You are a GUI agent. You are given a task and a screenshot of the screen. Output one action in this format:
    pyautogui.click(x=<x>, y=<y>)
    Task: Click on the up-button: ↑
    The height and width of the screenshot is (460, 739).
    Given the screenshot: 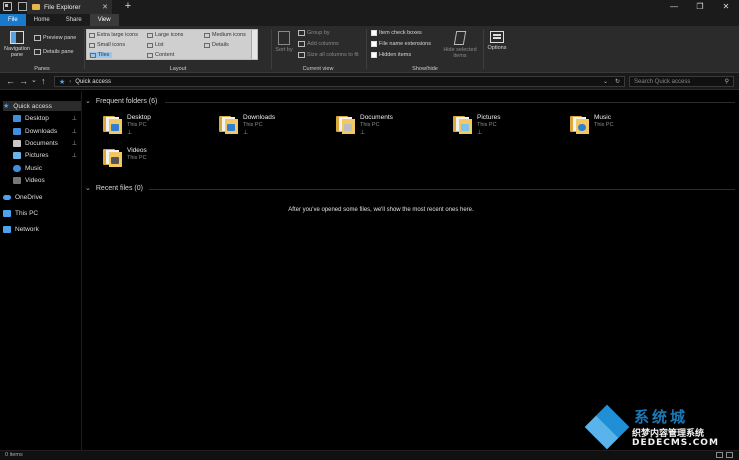 What is the action you would take?
    pyautogui.click(x=43, y=81)
    